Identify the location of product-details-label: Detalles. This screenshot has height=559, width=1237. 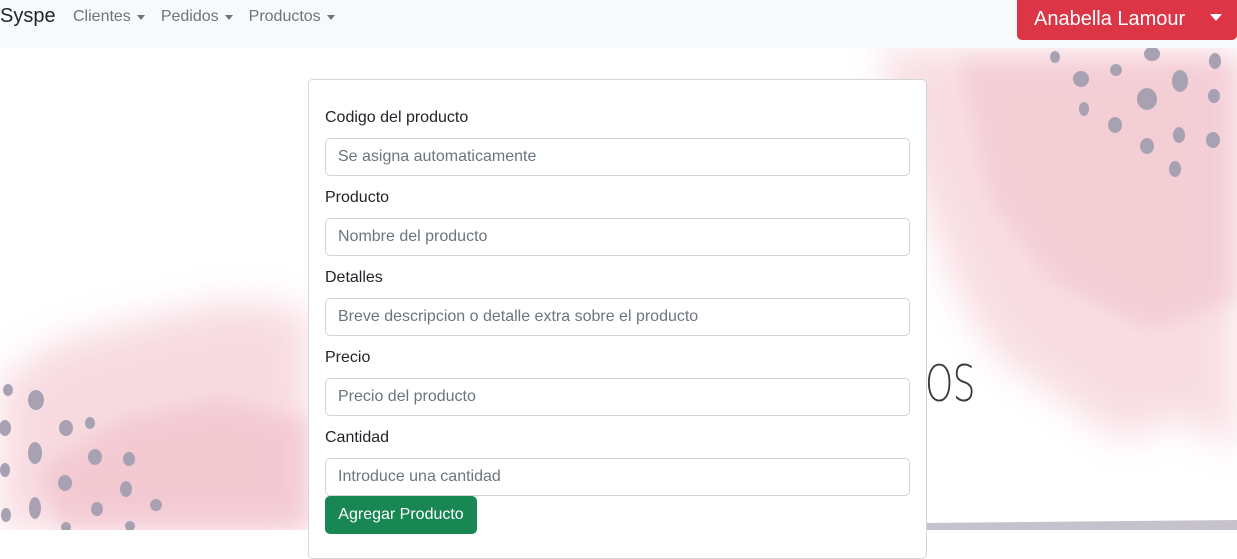
(354, 277).